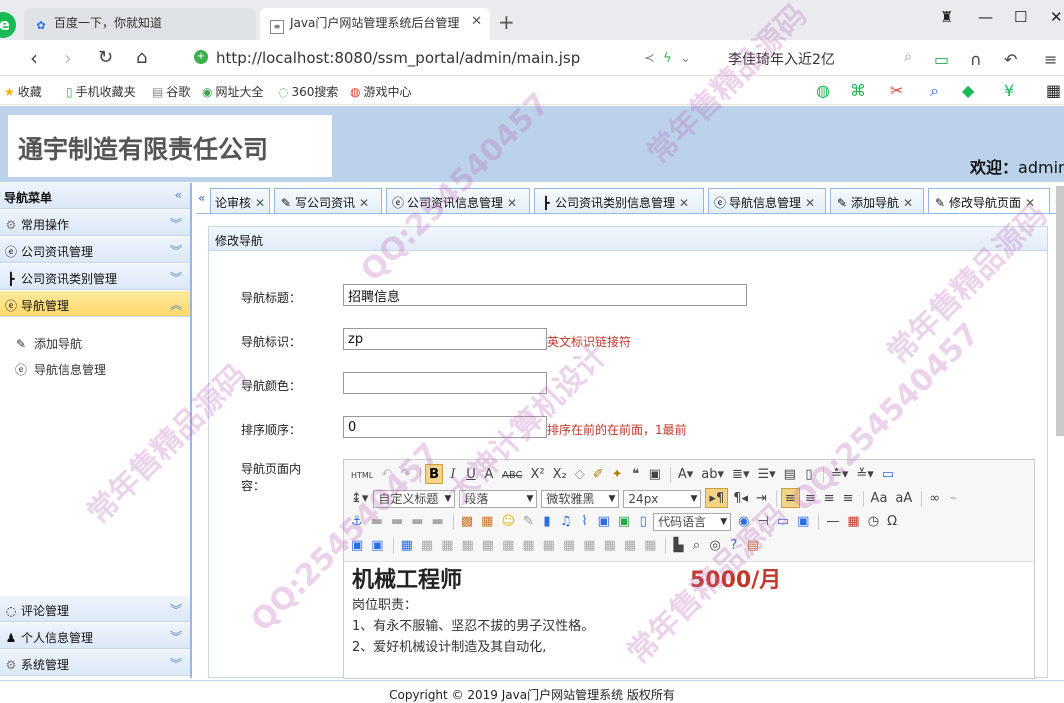  I want to click on tab-nav-manage: ⓔ 导航信息管理 ✕, so click(767, 200).